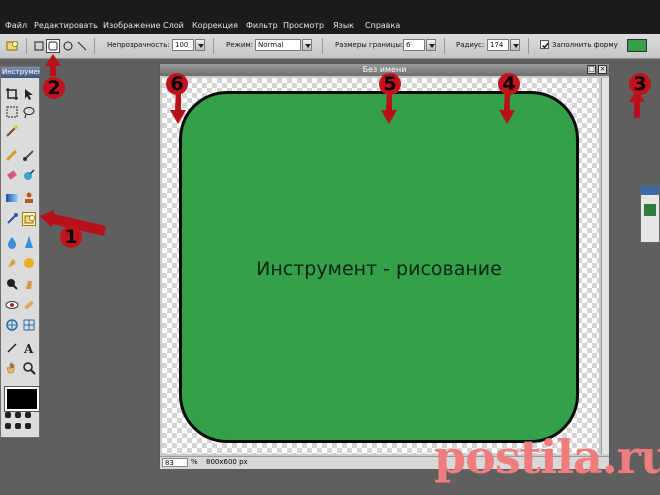 The height and width of the screenshot is (495, 660). Describe the element at coordinates (54, 88) in the screenshot. I see `annotation-badge-2: 2` at that location.